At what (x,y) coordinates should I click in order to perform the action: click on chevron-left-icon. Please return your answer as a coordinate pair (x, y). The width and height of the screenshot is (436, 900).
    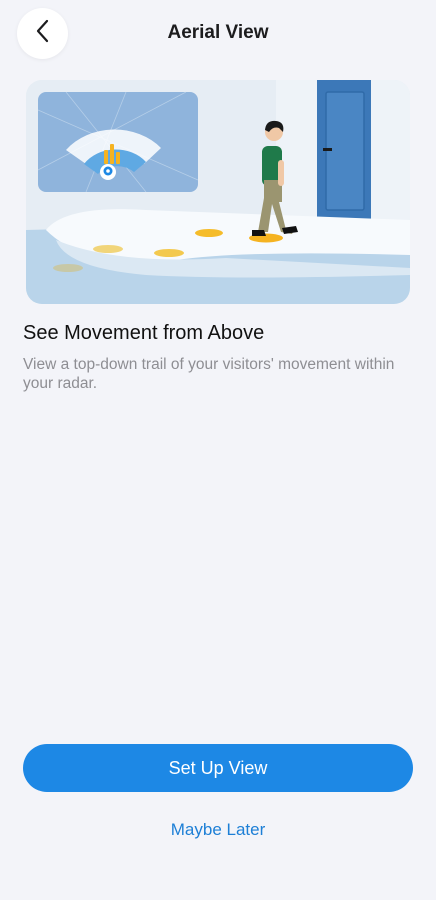
    Looking at the image, I should click on (43, 33).